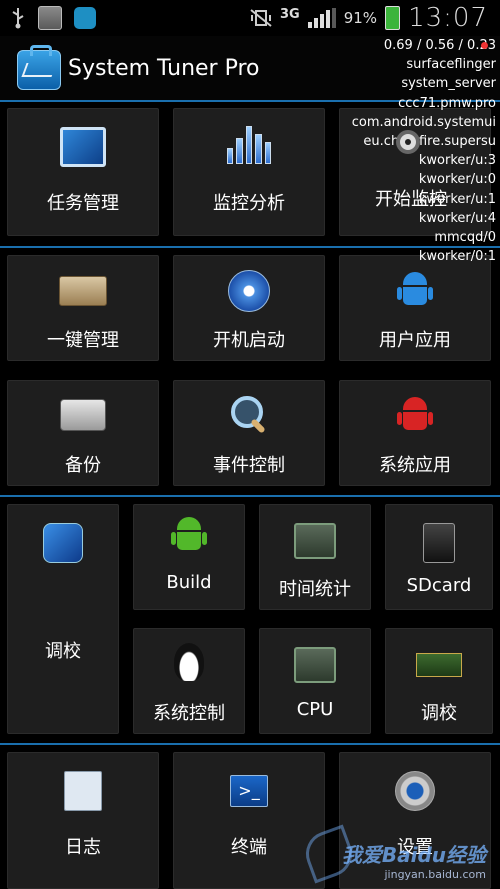 The height and width of the screenshot is (889, 500). I want to click on tile-label: 备份, so click(83, 465).